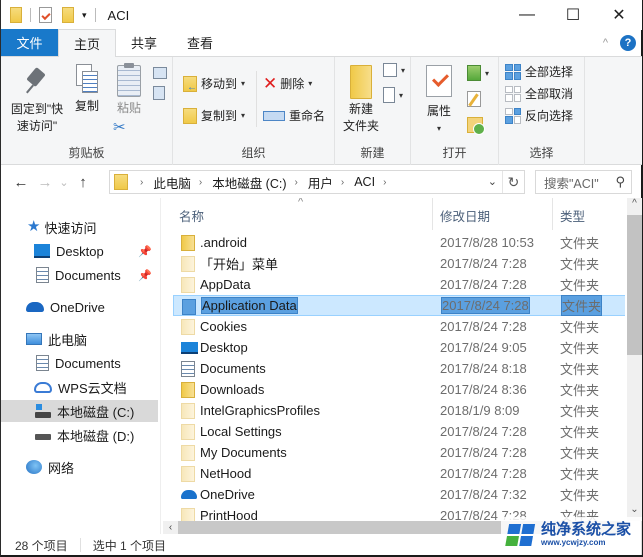  What do you see at coordinates (287, 83) in the screenshot?
I see `delete-button: ✕ 删除 ▾` at bounding box center [287, 83].